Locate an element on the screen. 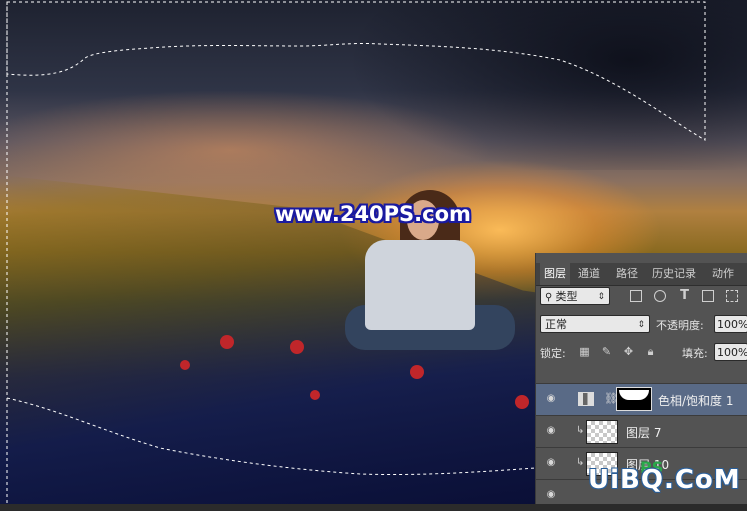 Image resolution: width=747 pixels, height=511 pixels. lock-position-icon: ✥ is located at coordinates (628, 351).